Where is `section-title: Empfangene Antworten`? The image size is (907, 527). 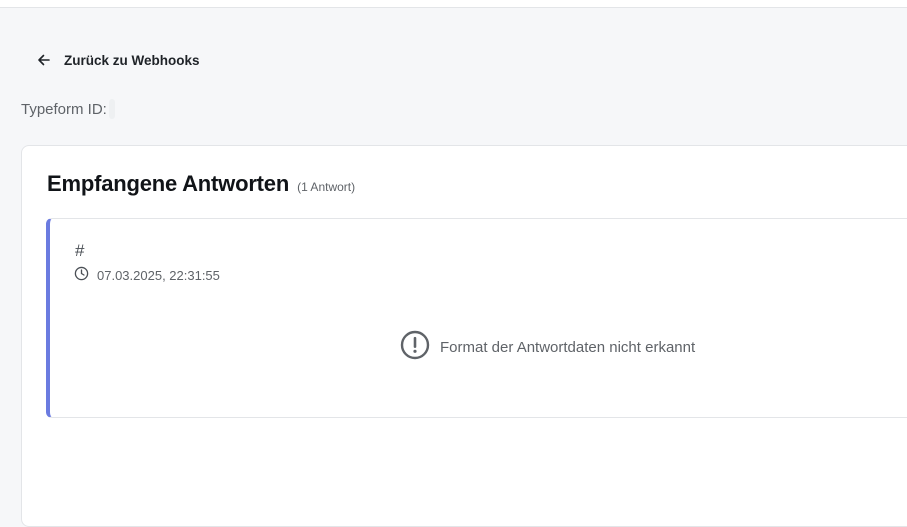
section-title: Empfangene Antworten is located at coordinates (168, 183).